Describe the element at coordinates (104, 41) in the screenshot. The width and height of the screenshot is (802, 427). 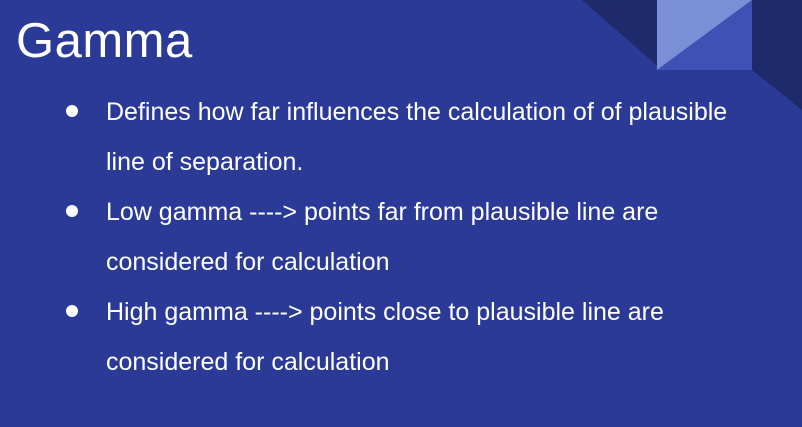
I see `slide-title: Gamma` at that location.